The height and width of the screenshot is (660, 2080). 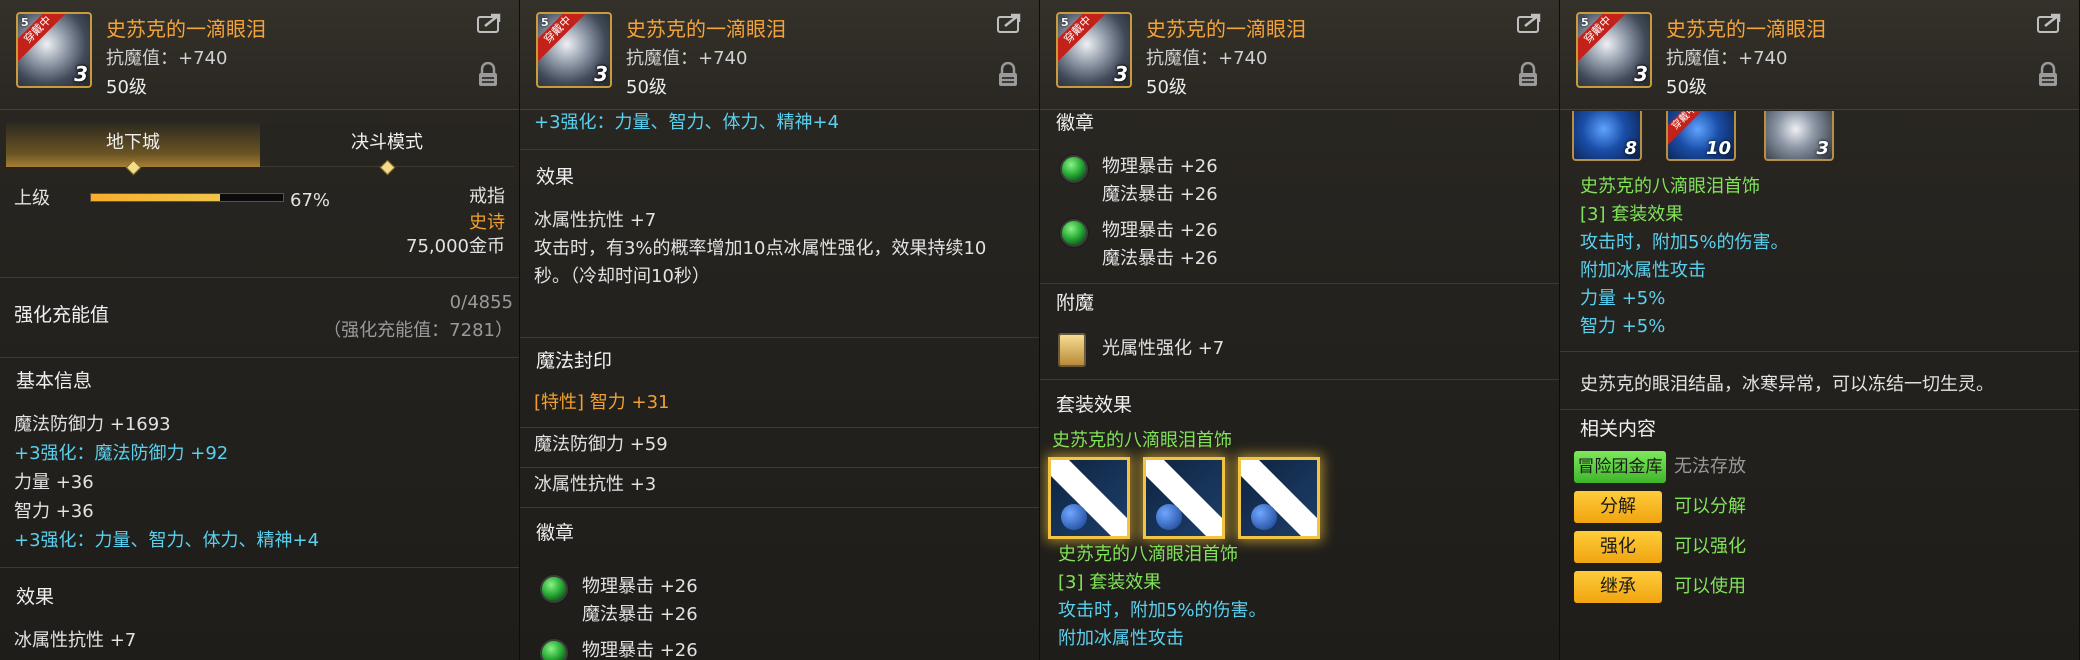 What do you see at coordinates (574, 361) in the screenshot?
I see `seal-title: 魔法封印` at bounding box center [574, 361].